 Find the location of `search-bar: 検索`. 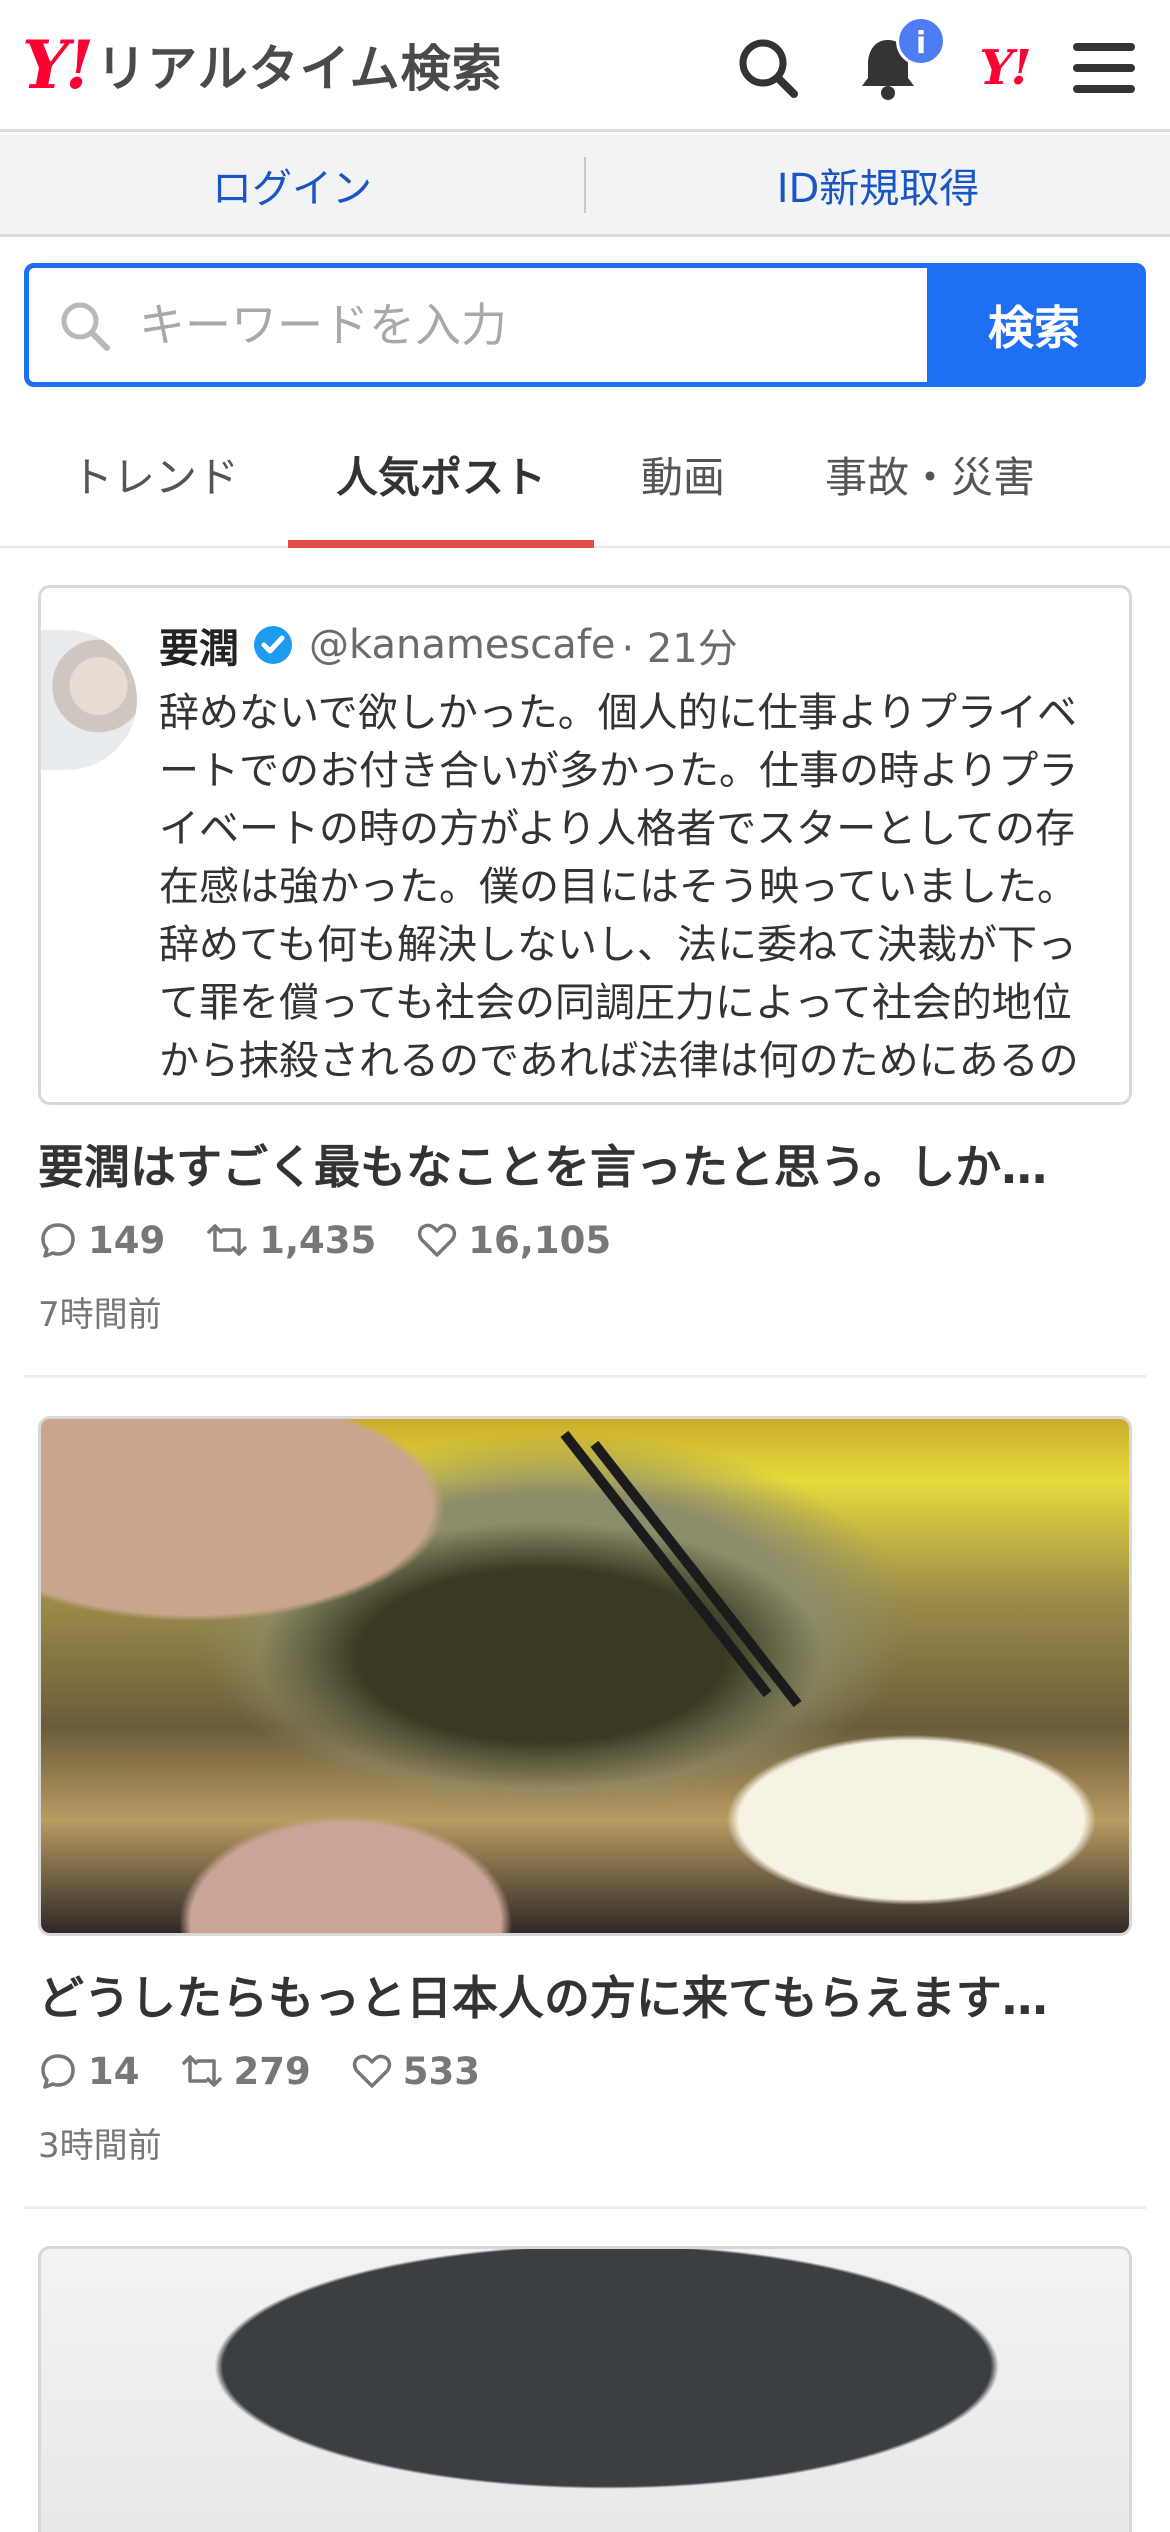

search-bar: 検索 is located at coordinates (585, 325).